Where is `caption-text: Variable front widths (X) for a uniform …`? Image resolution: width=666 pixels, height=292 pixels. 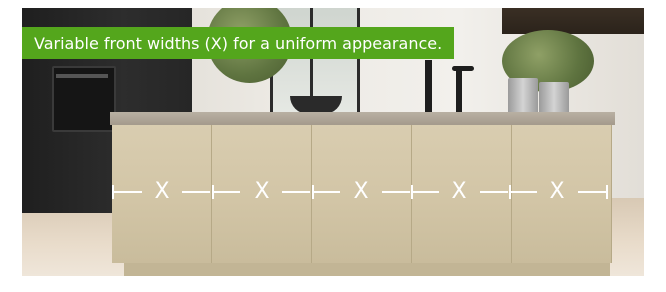 caption-text: Variable front widths (X) for a uniform … is located at coordinates (238, 43).